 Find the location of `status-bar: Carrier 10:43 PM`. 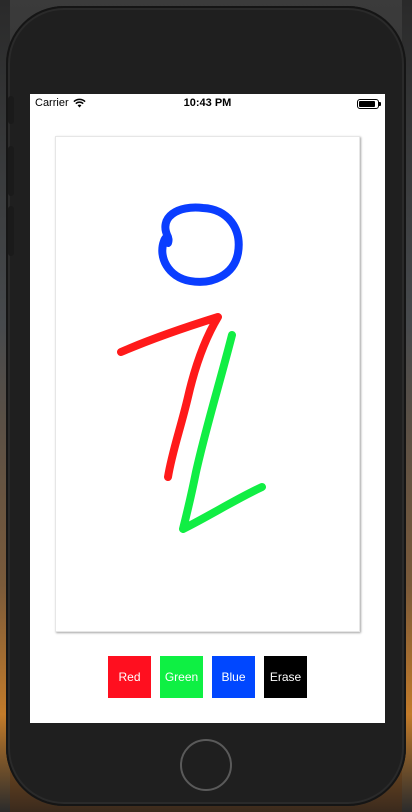

status-bar: Carrier 10:43 PM is located at coordinates (207, 103).